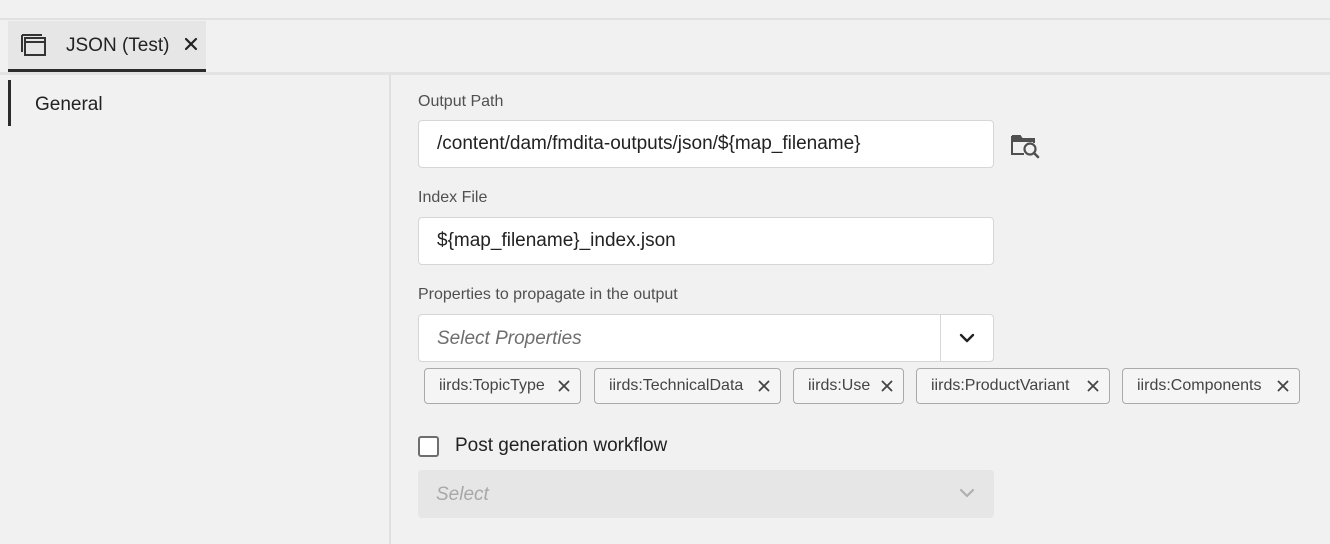 The height and width of the screenshot is (544, 1330). I want to click on properties-placeholder: Select Properties, so click(509, 338).